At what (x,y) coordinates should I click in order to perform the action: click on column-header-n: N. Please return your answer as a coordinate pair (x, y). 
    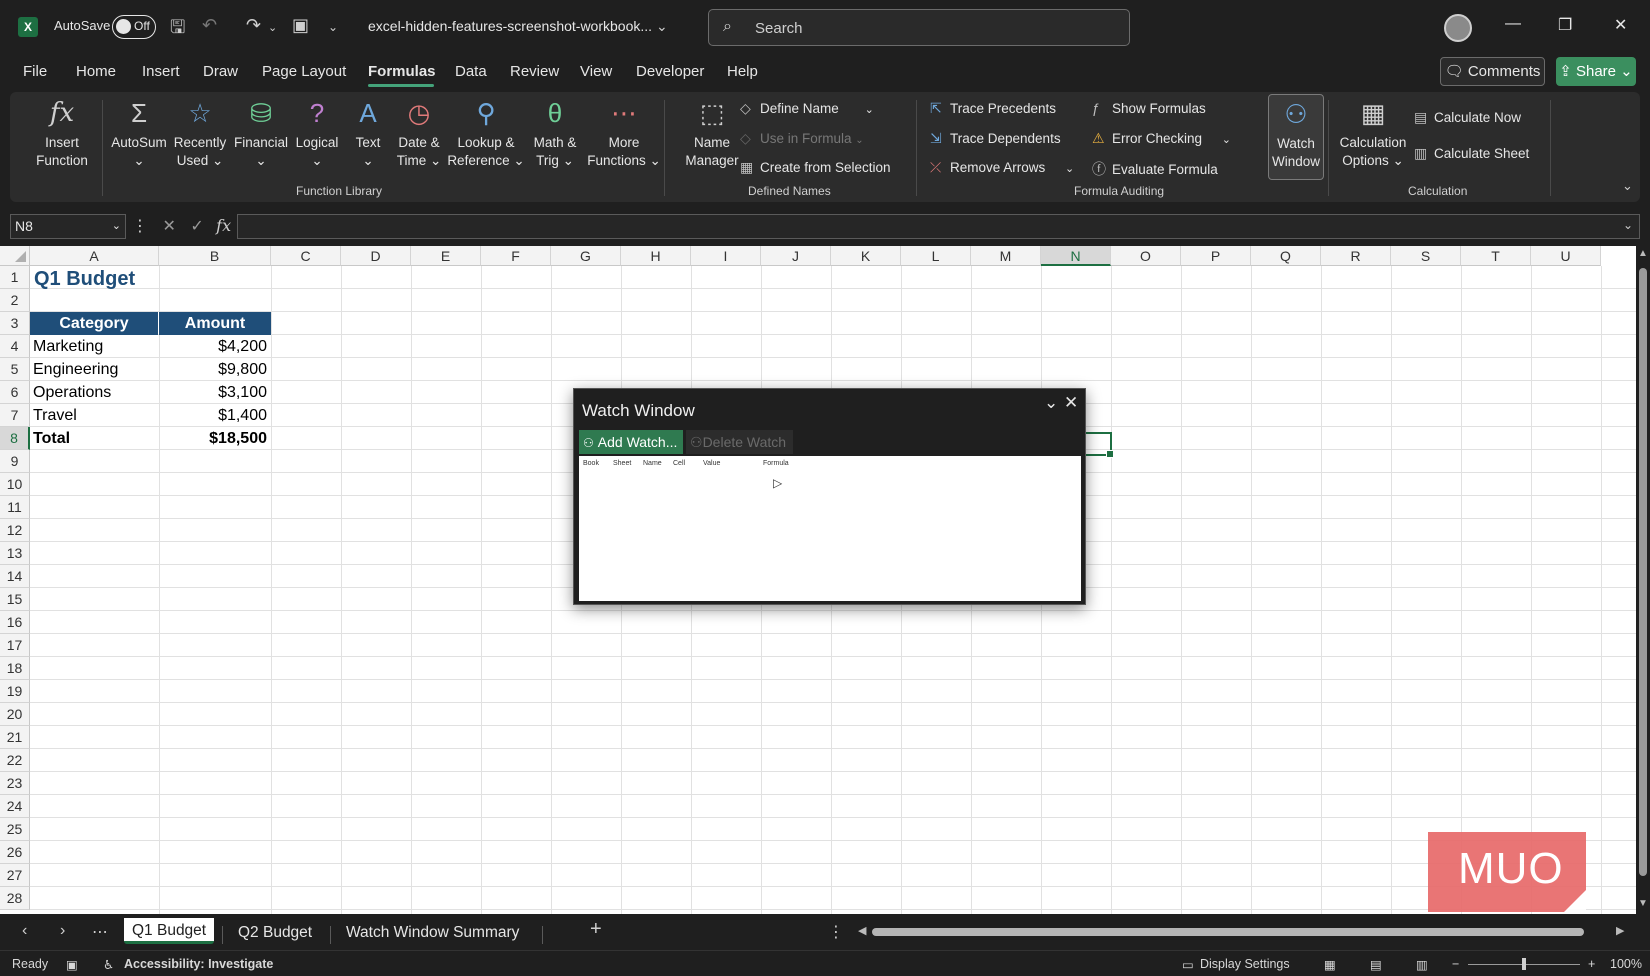
    Looking at the image, I should click on (1076, 256).